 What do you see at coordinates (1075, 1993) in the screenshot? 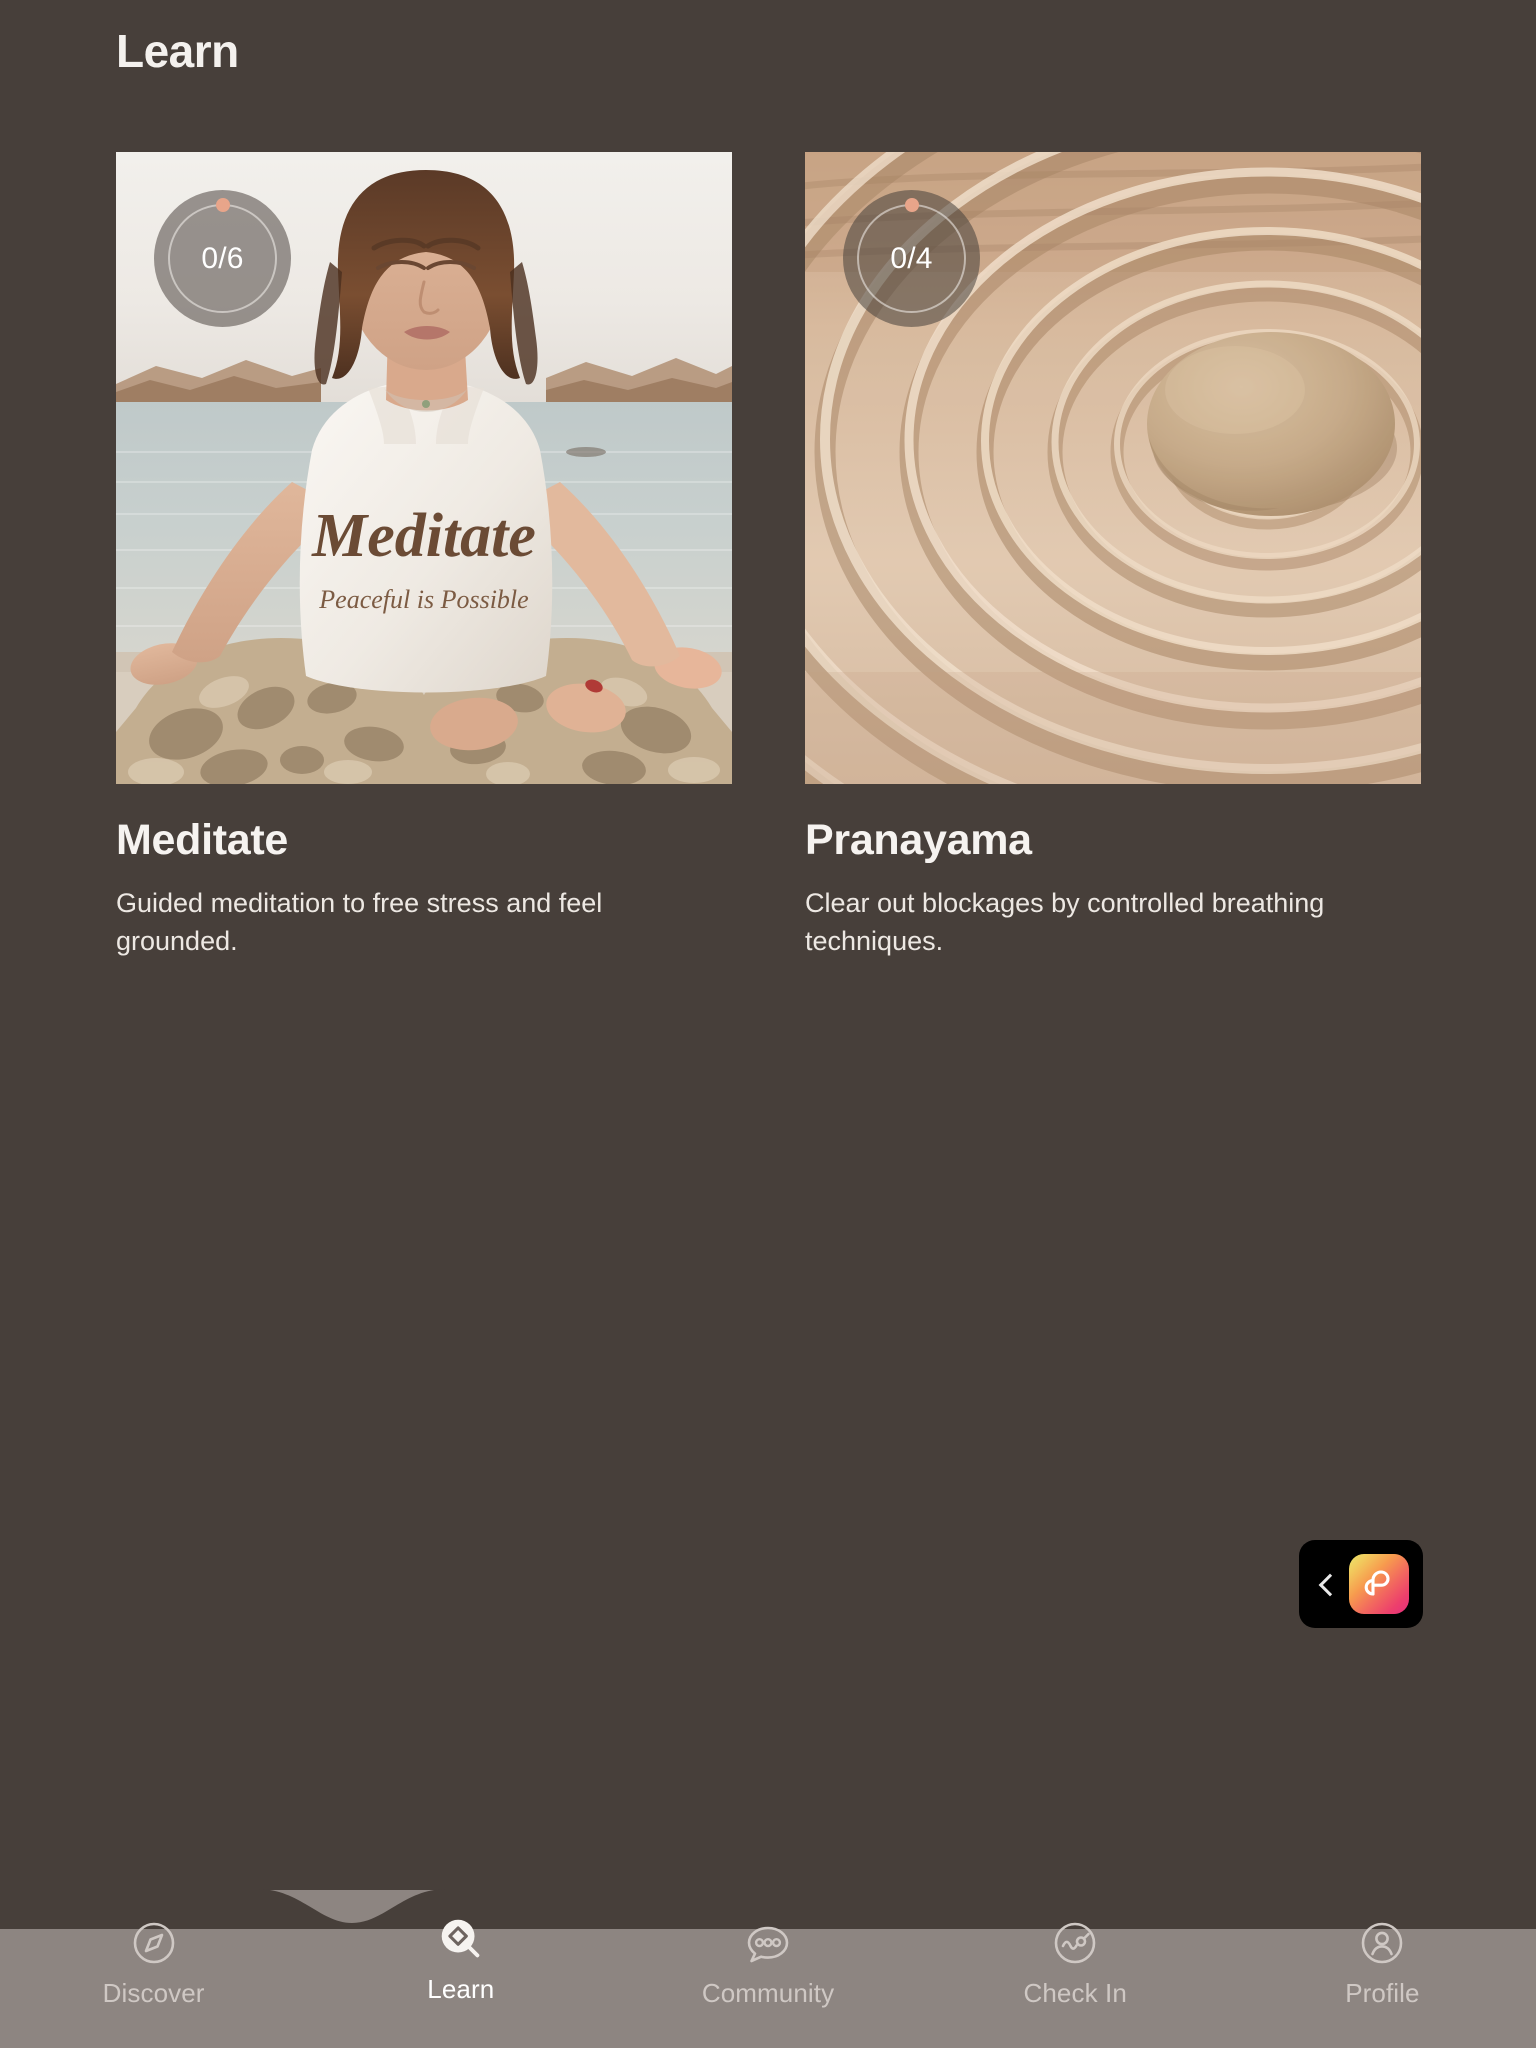
I see `nav-label: Check In` at bounding box center [1075, 1993].